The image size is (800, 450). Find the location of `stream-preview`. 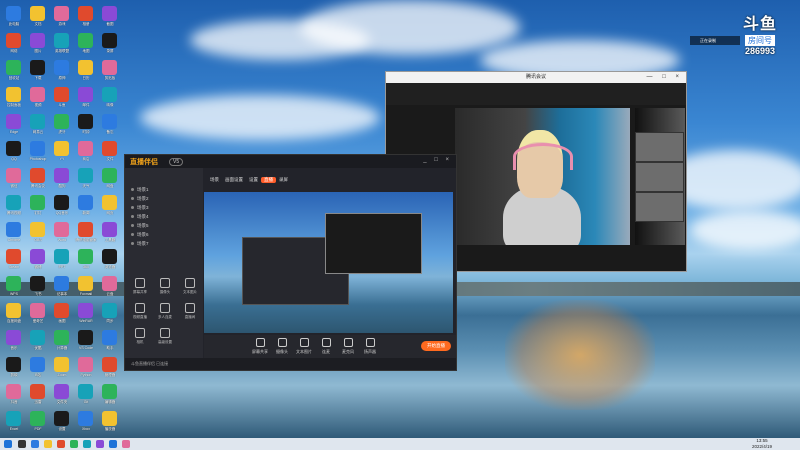

stream-preview is located at coordinates (328, 262).